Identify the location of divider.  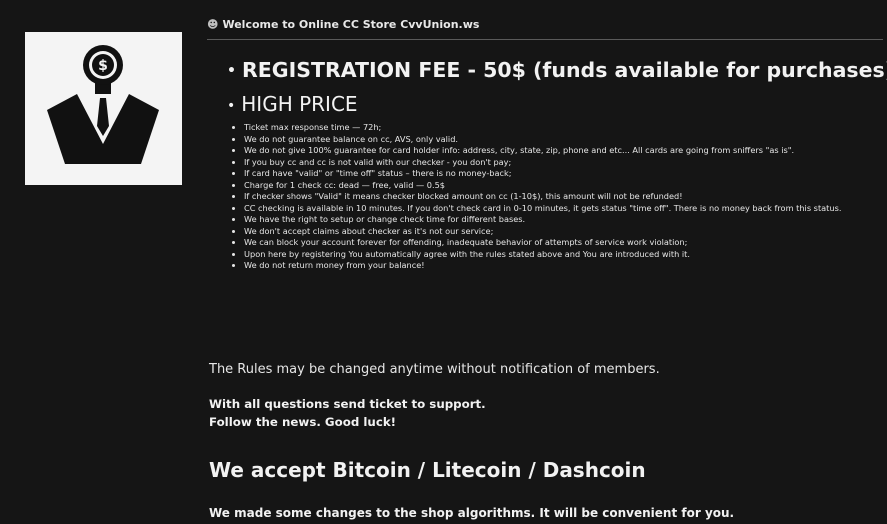
(545, 39).